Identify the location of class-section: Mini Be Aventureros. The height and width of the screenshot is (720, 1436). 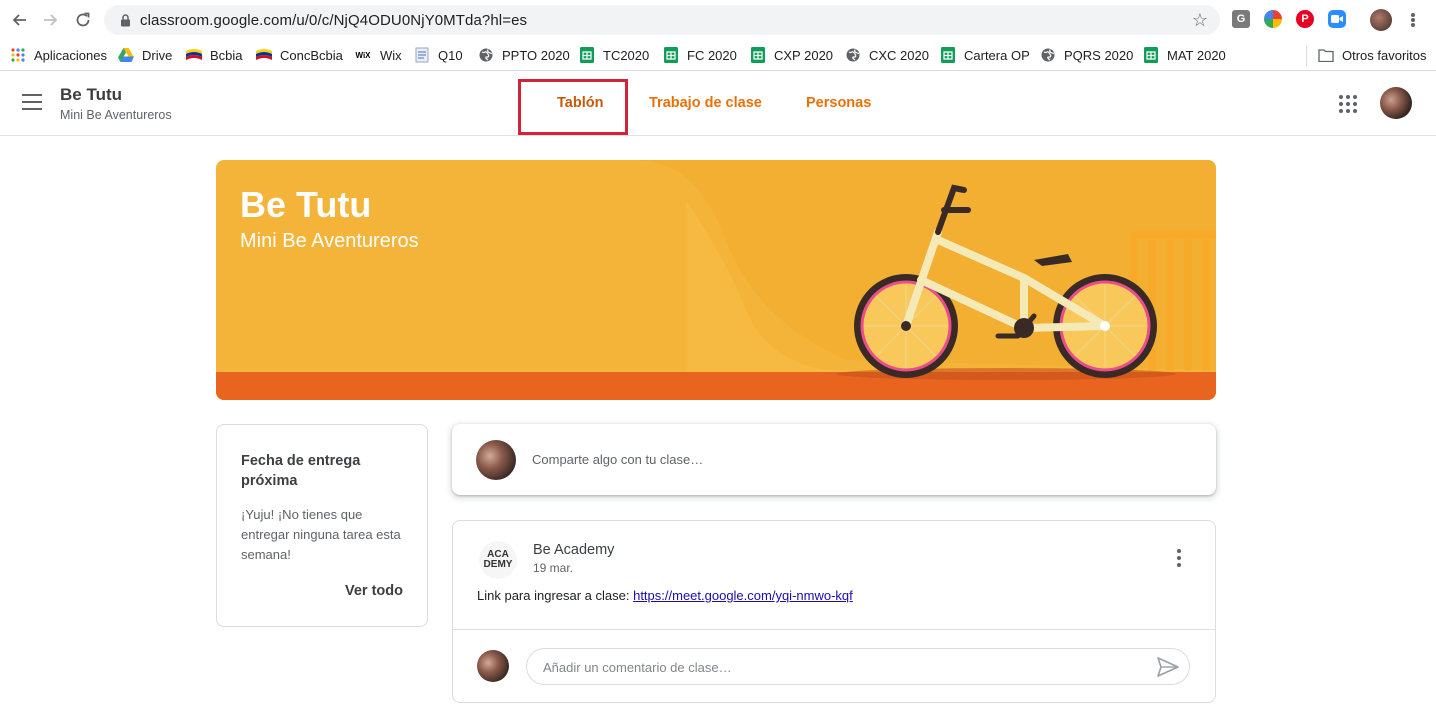
(116, 115).